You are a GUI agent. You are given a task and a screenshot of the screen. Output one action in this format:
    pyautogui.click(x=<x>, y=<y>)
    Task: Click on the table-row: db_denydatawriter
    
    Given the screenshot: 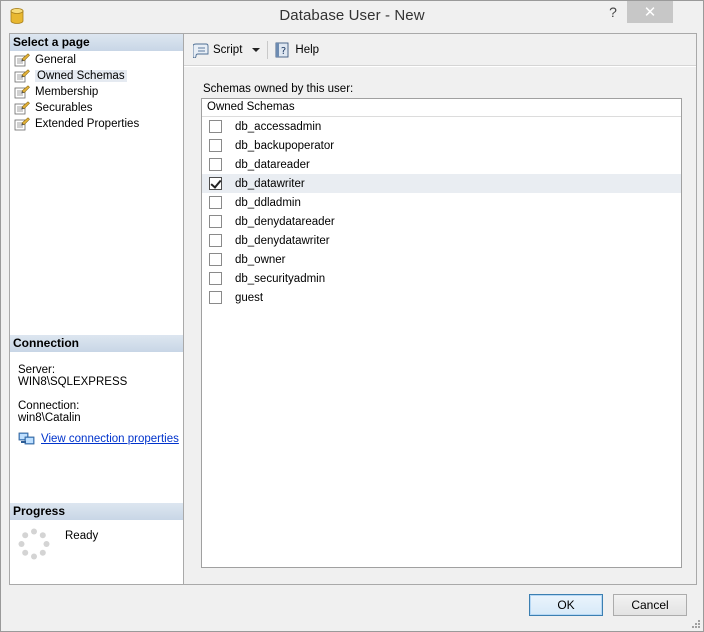 What is the action you would take?
    pyautogui.click(x=441, y=240)
    